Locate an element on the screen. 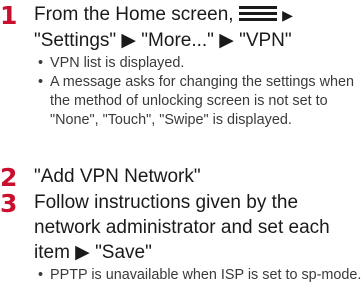 The width and height of the screenshot is (364, 302). step-number: 3 is located at coordinates (9, 203).